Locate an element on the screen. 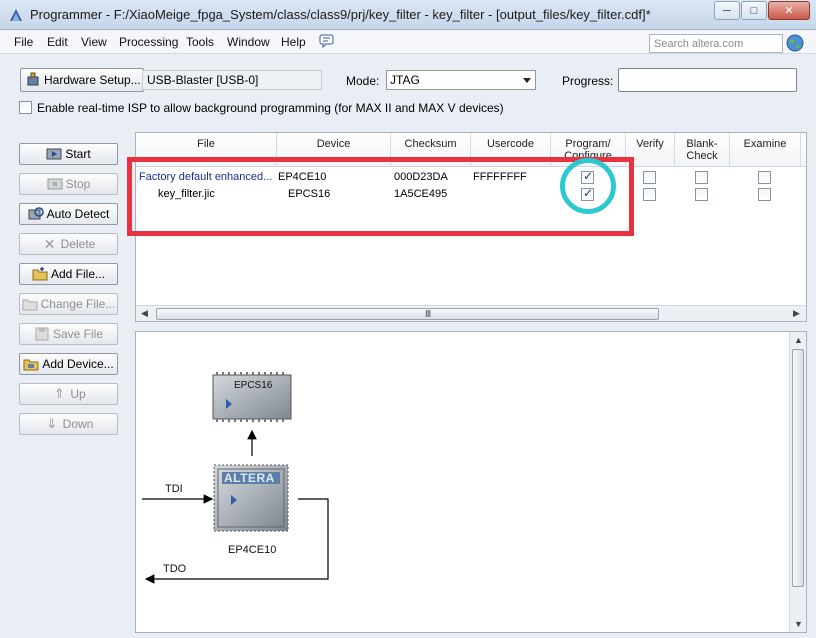 Image resolution: width=816 pixels, height=638 pixels. vertical-scrollbar: ▲ ▼ is located at coordinates (797, 482).